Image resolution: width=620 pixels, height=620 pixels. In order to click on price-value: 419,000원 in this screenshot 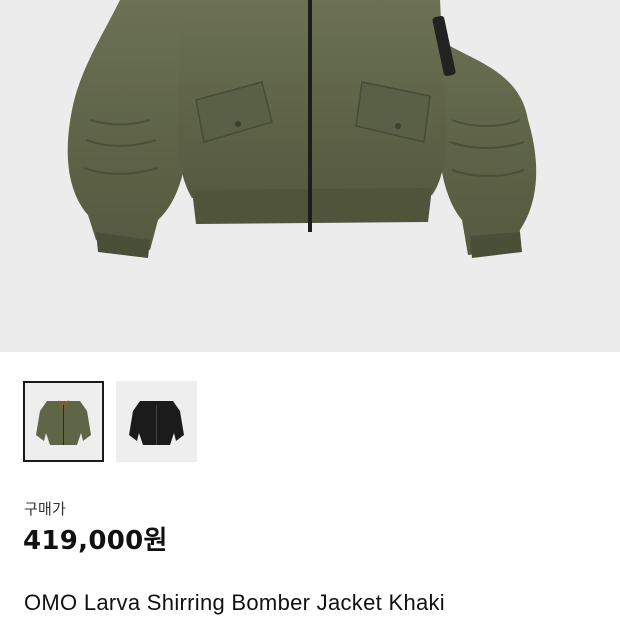, I will do `click(95, 541)`.